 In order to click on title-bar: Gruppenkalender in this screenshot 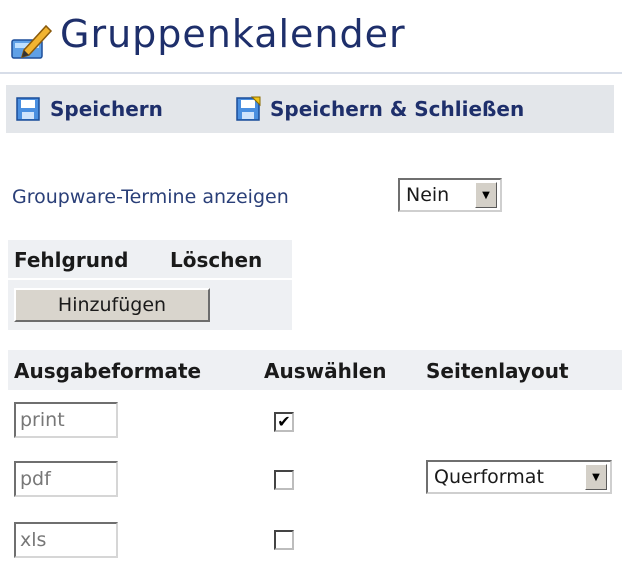, I will do `click(311, 38)`.